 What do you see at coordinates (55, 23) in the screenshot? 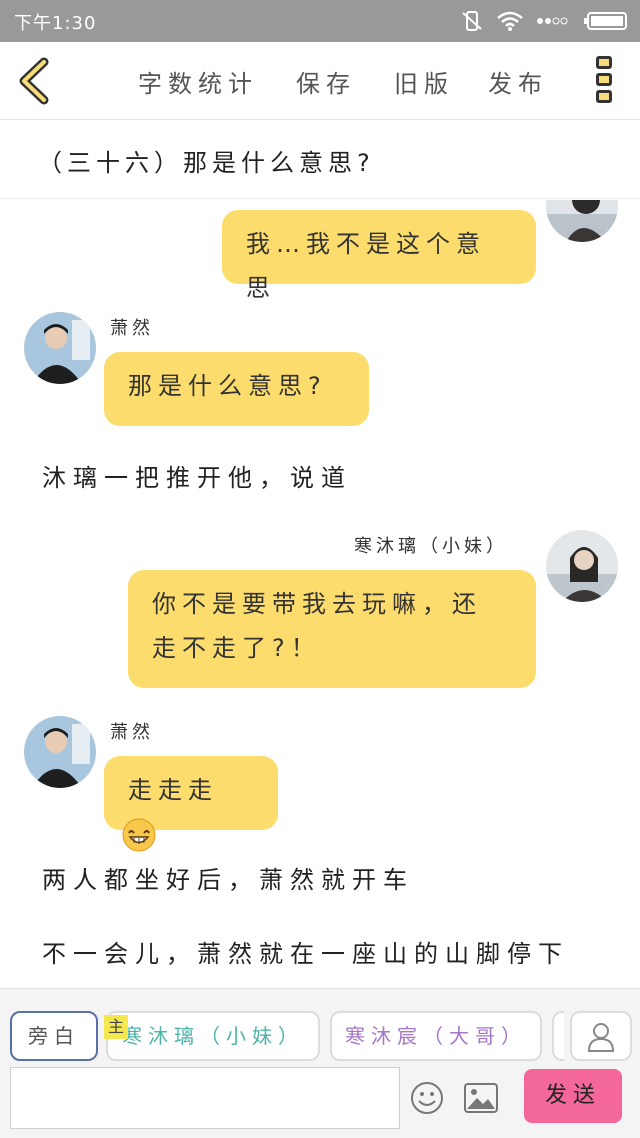
I see `status-time: 下午1:30` at bounding box center [55, 23].